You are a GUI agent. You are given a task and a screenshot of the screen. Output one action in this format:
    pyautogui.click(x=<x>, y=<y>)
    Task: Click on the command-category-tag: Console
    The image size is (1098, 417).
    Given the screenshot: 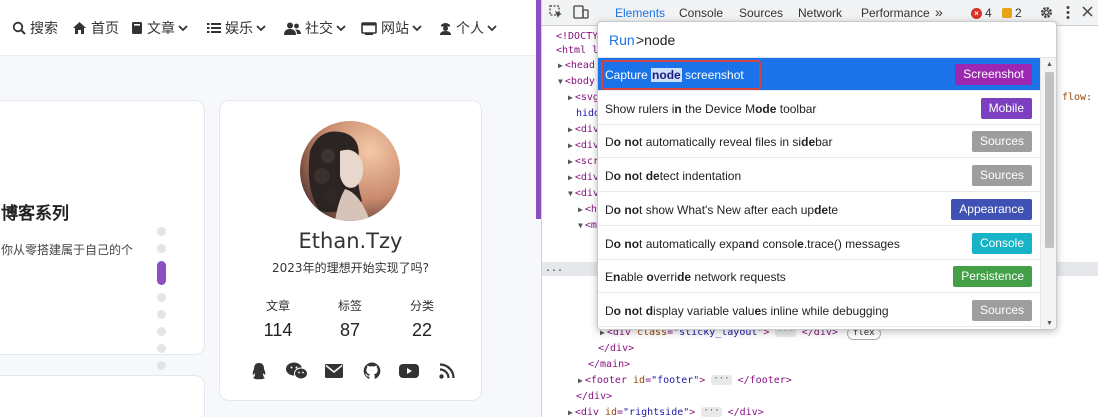 What is the action you would take?
    pyautogui.click(x=1001, y=243)
    